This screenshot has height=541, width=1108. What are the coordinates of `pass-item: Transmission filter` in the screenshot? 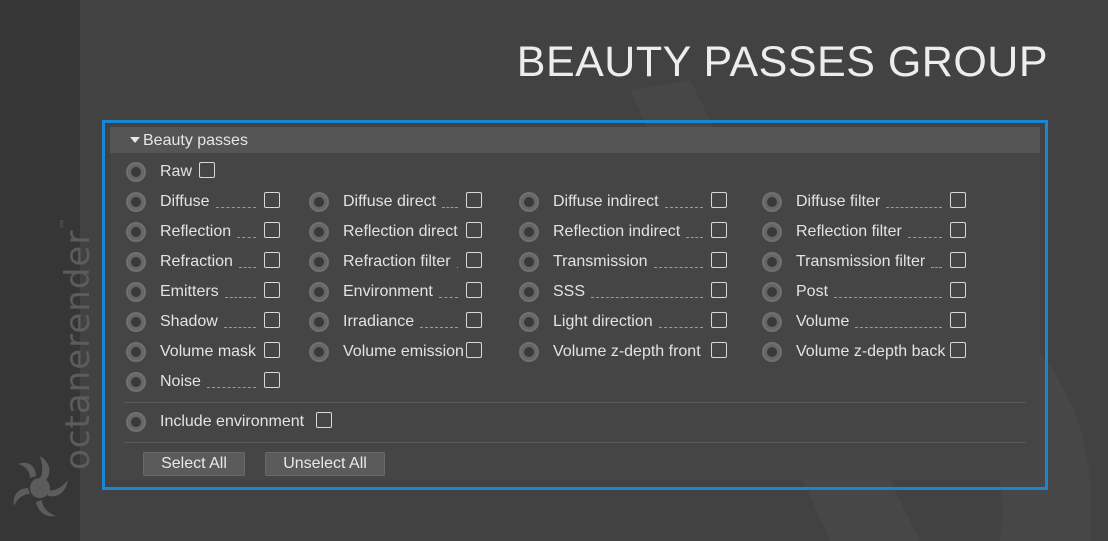 It's located at (877, 263).